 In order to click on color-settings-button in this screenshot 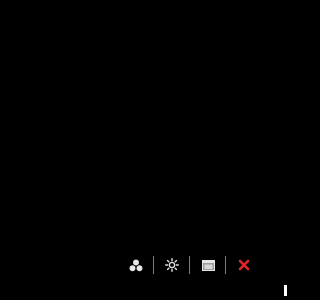, I will do `click(136, 265)`.